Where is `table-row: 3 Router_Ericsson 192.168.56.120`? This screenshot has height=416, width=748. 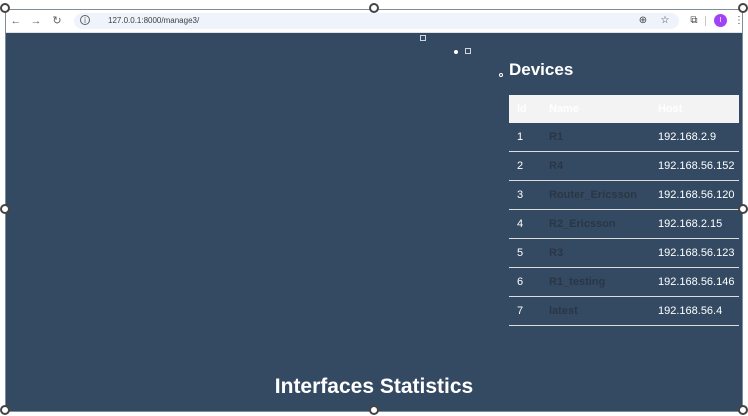 table-row: 3 Router_Ericsson 192.168.56.120 is located at coordinates (624, 195).